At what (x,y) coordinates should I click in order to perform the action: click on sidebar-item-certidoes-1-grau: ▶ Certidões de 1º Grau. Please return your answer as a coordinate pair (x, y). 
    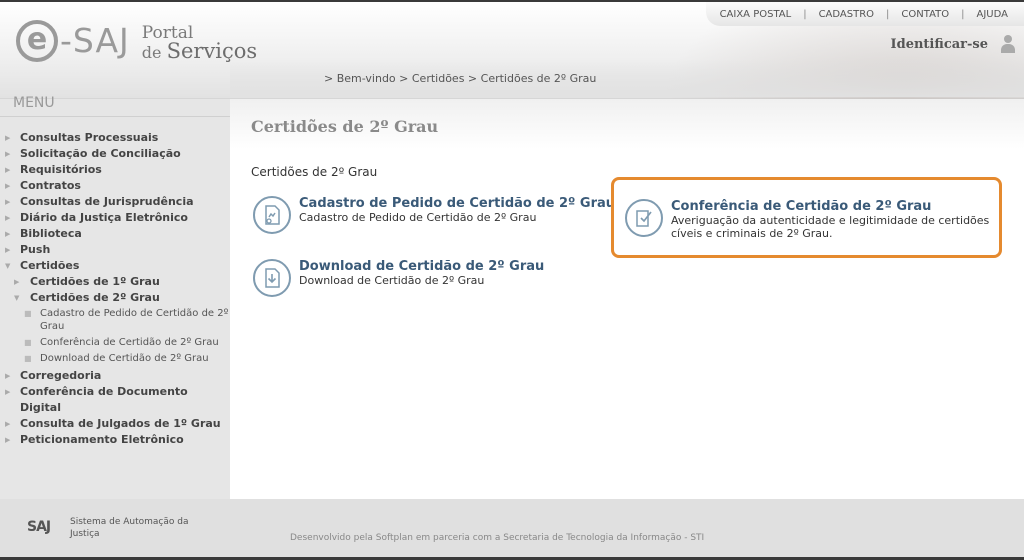
    Looking at the image, I should click on (116, 282).